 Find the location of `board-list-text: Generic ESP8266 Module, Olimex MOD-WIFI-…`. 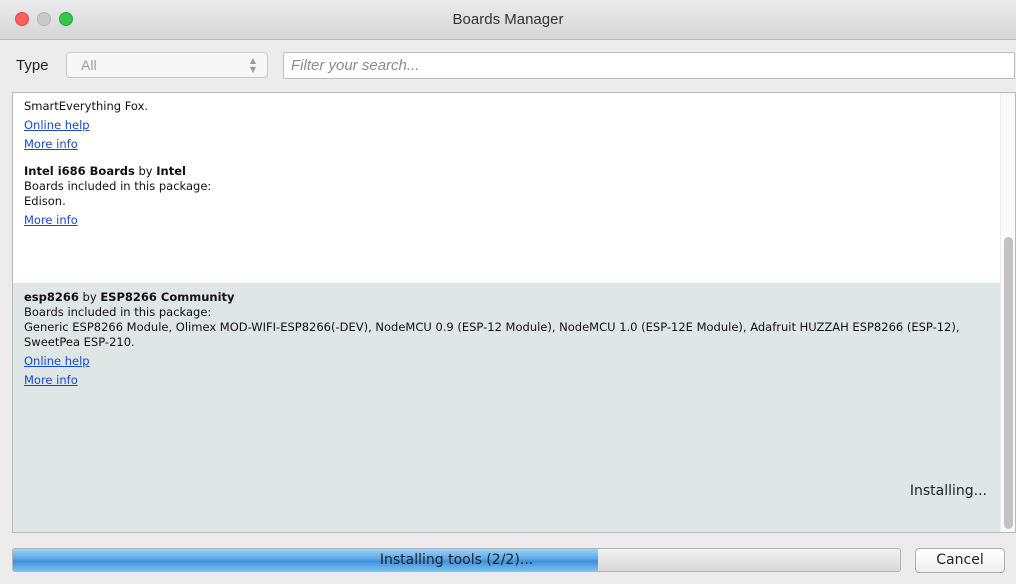

board-list-text: Generic ESP8266 Module, Olimex MOD-WIFI-… is located at coordinates (492, 334).